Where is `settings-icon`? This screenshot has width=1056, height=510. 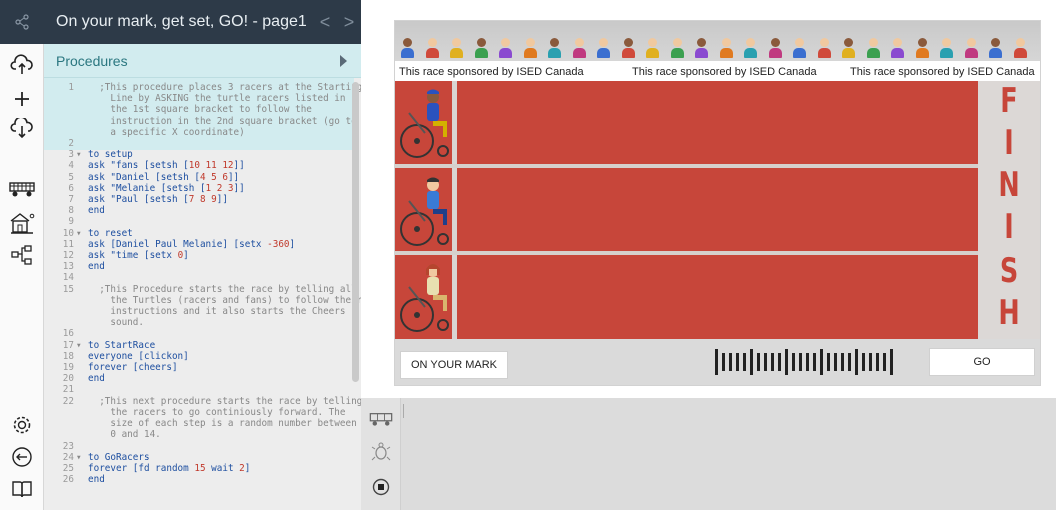
settings-icon is located at coordinates (22, 425).